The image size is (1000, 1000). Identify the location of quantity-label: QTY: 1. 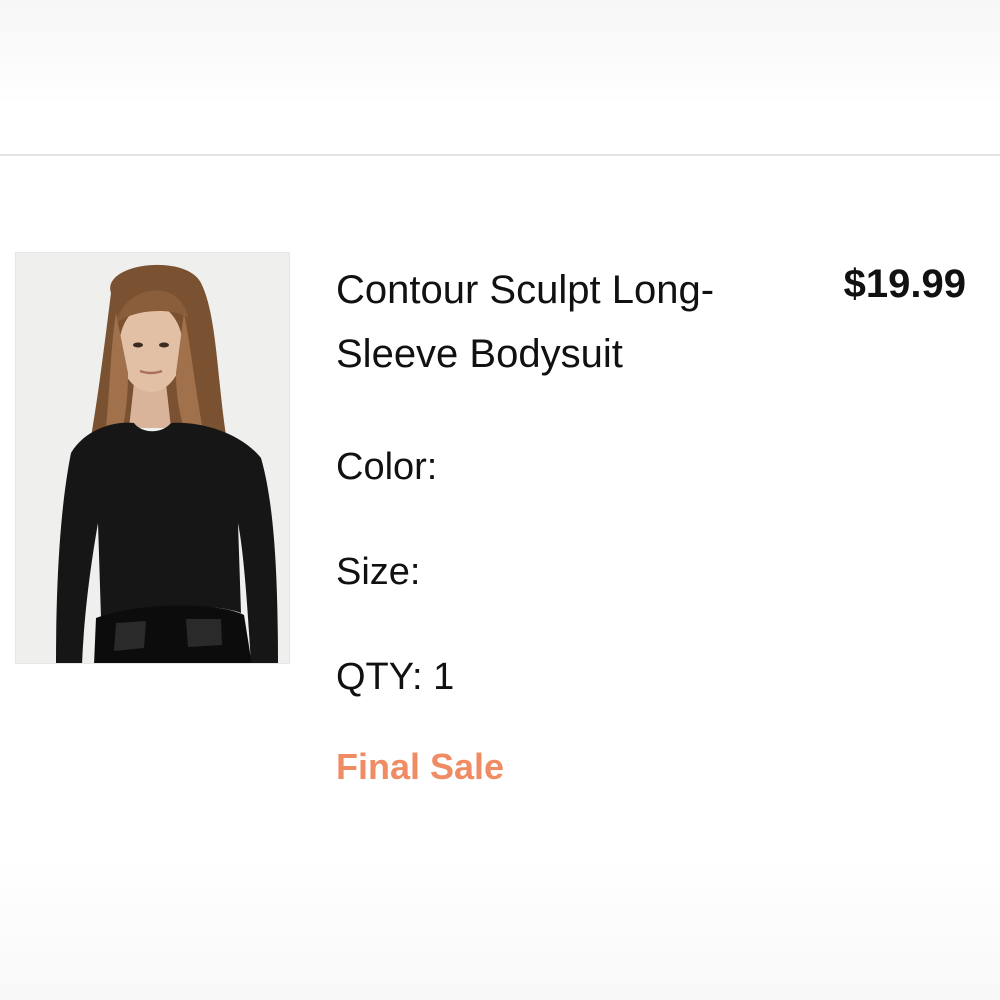
(395, 677).